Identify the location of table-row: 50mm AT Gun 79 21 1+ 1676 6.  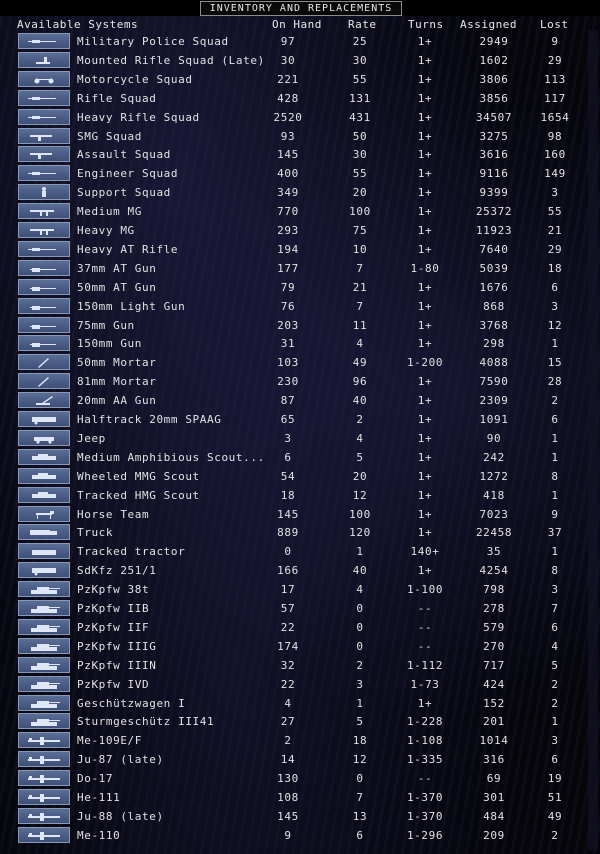
(300, 287).